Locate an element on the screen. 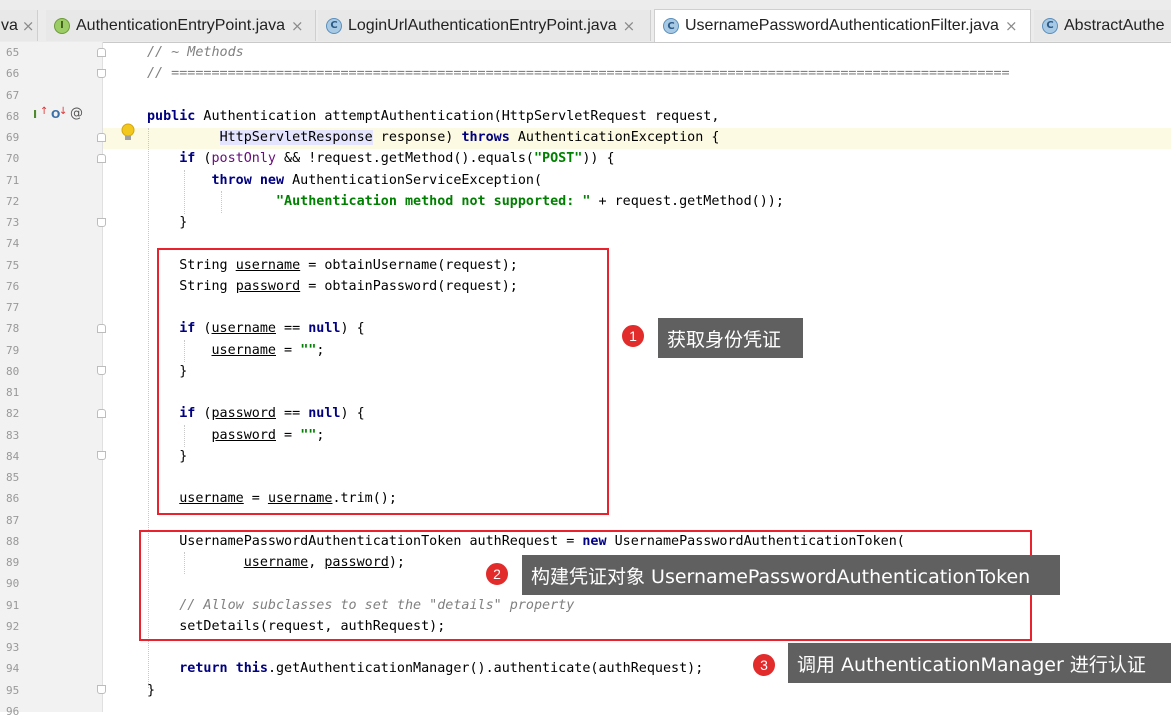 The image size is (1171, 722). annotation-badge-1: 1 is located at coordinates (633, 336).